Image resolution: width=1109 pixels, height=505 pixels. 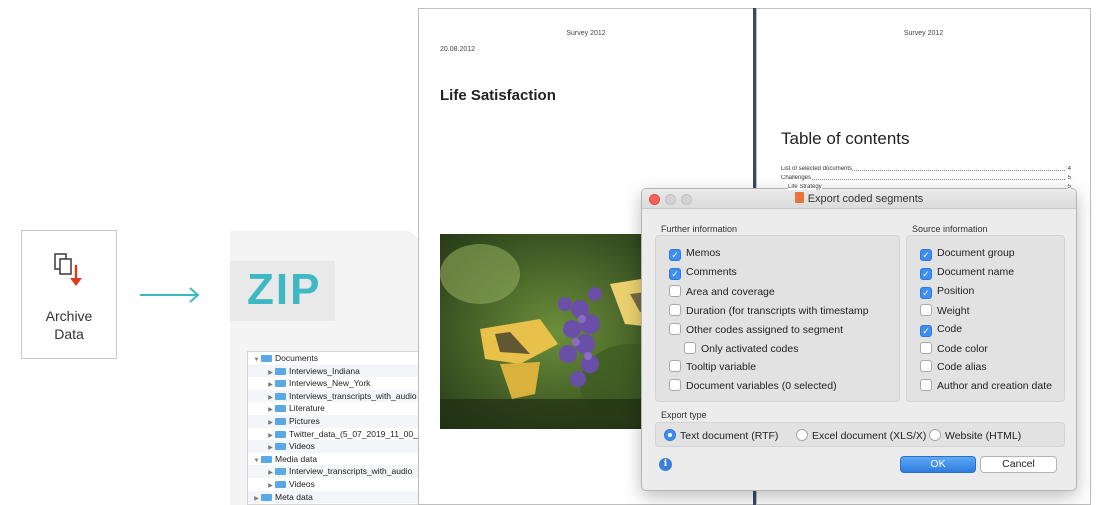 I want to click on tree-row-label: Media data, so click(x=296, y=458).